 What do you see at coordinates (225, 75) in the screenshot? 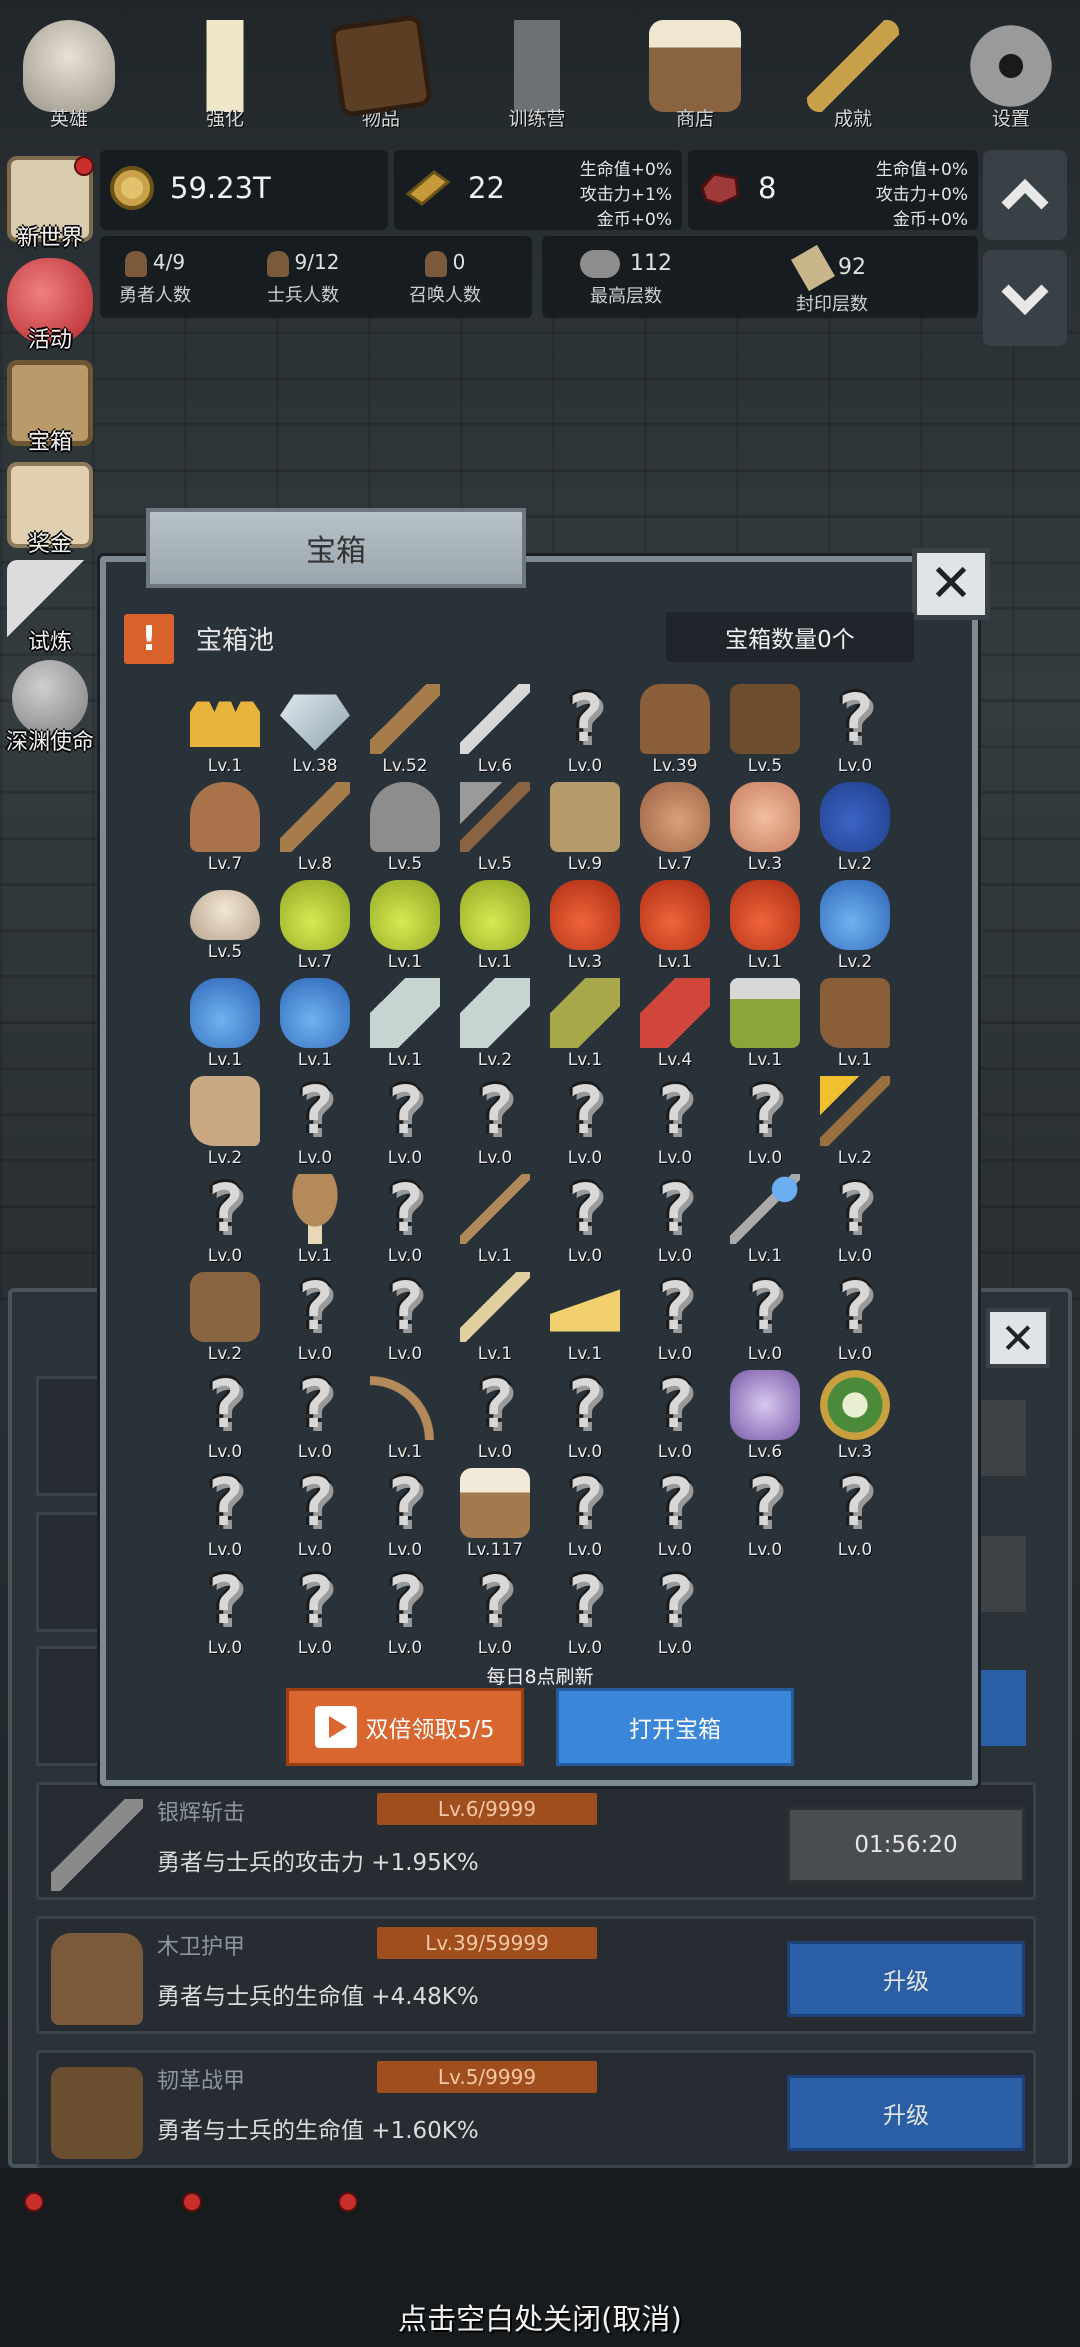
I see `nav-enhance: 强化` at bounding box center [225, 75].